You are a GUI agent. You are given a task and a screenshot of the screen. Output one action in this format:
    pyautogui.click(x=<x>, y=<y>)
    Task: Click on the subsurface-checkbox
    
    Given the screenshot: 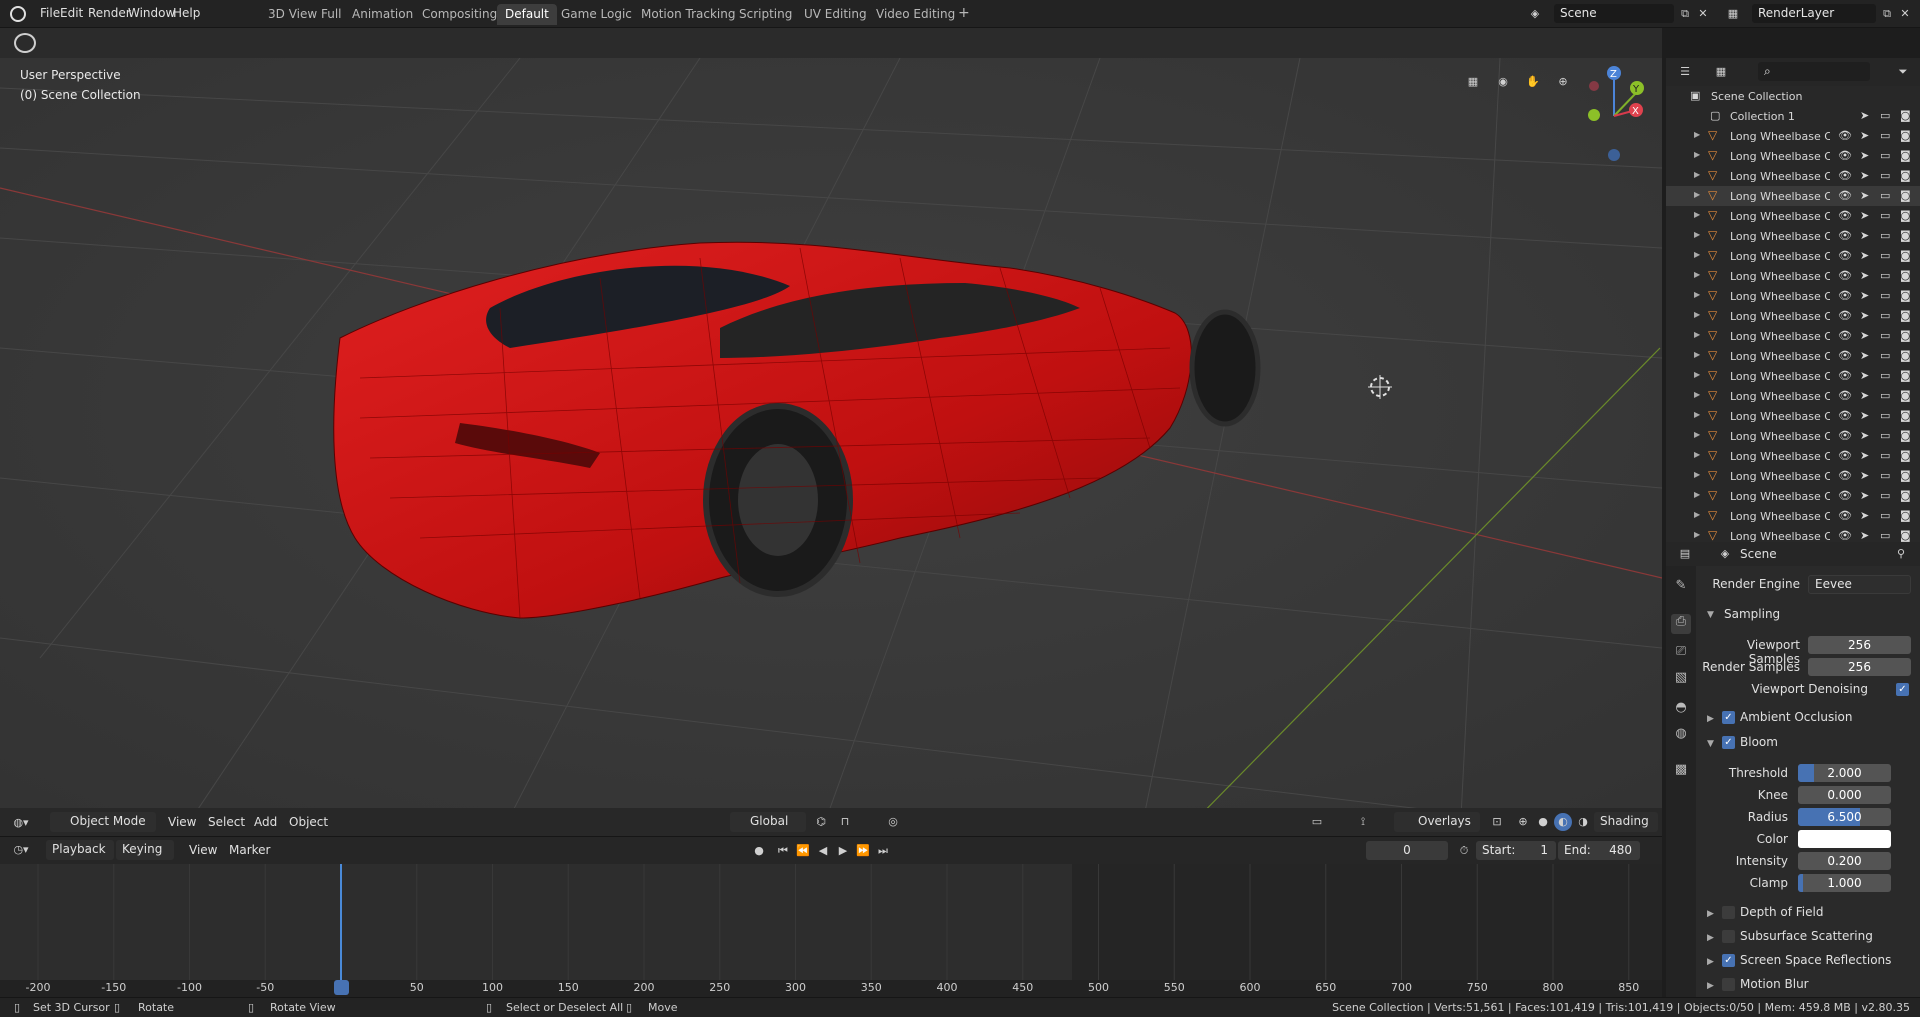 What is the action you would take?
    pyautogui.click(x=1728, y=936)
    